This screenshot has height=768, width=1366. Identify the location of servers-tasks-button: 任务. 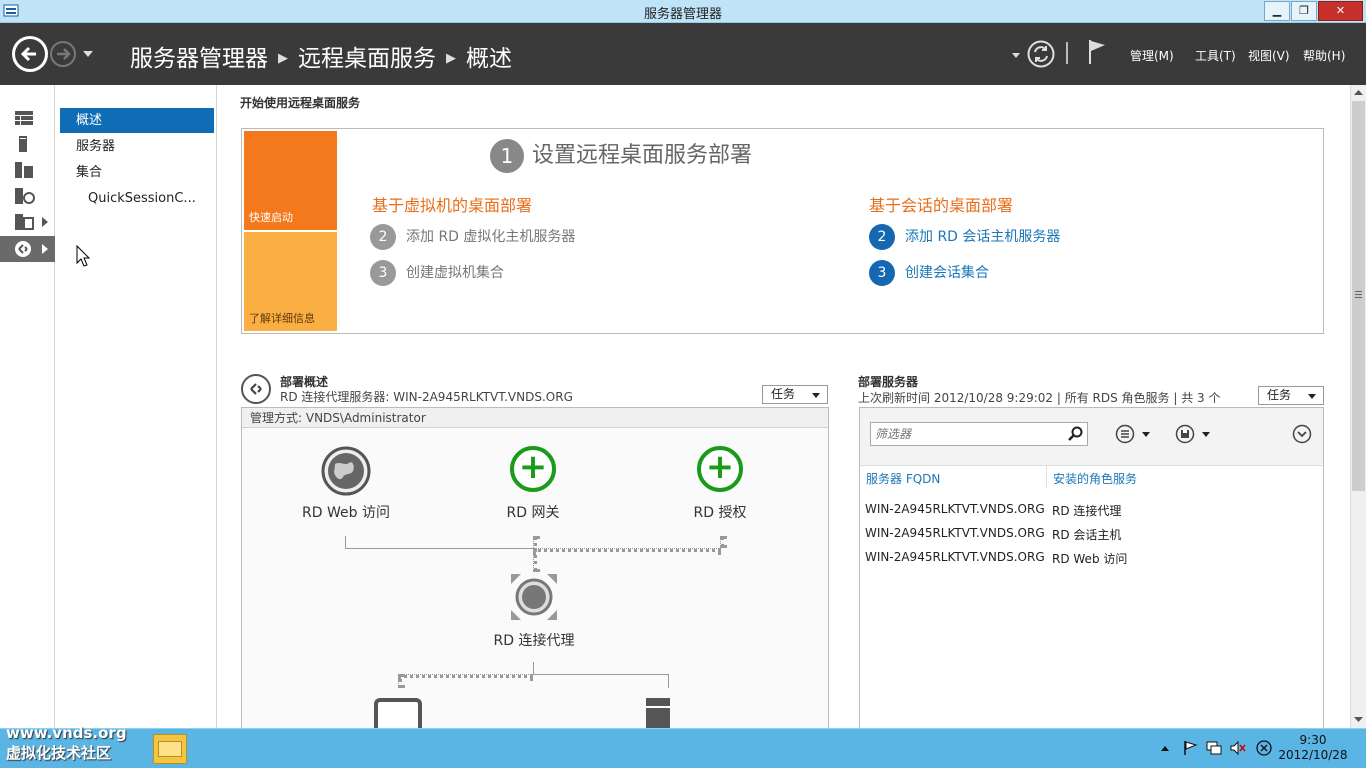
(1291, 395).